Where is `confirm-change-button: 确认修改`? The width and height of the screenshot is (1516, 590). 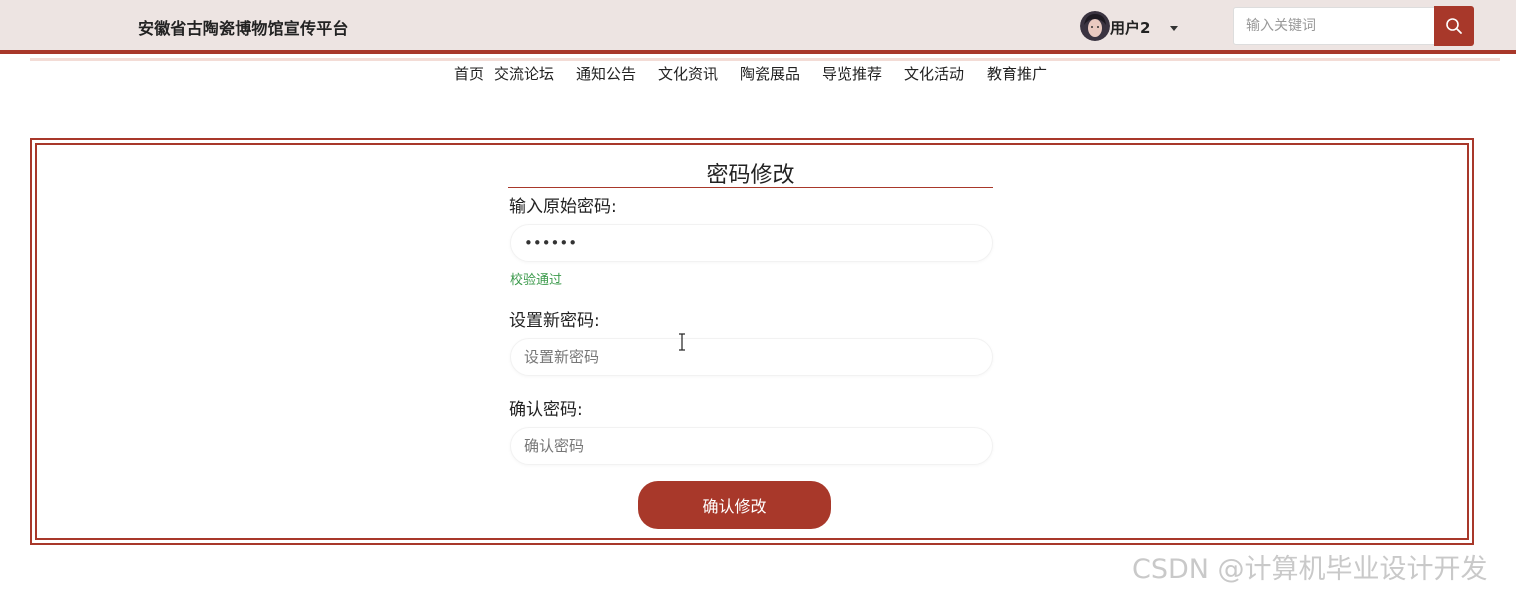 confirm-change-button: 确认修改 is located at coordinates (734, 505).